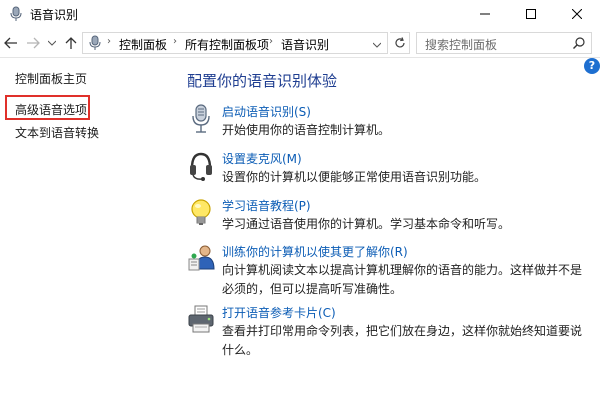 Image resolution: width=600 pixels, height=396 pixels. What do you see at coordinates (402, 340) in the screenshot?
I see `task-description: 查看并打印常用命令列表，把它们放在身边，这样你就始终知道要说什么。` at bounding box center [402, 340].